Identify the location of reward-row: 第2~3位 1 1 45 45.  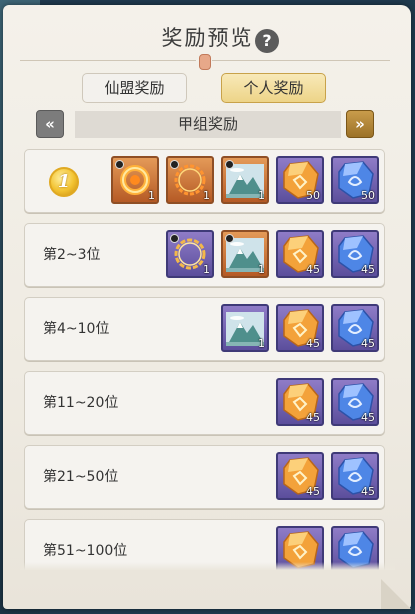
(204, 255).